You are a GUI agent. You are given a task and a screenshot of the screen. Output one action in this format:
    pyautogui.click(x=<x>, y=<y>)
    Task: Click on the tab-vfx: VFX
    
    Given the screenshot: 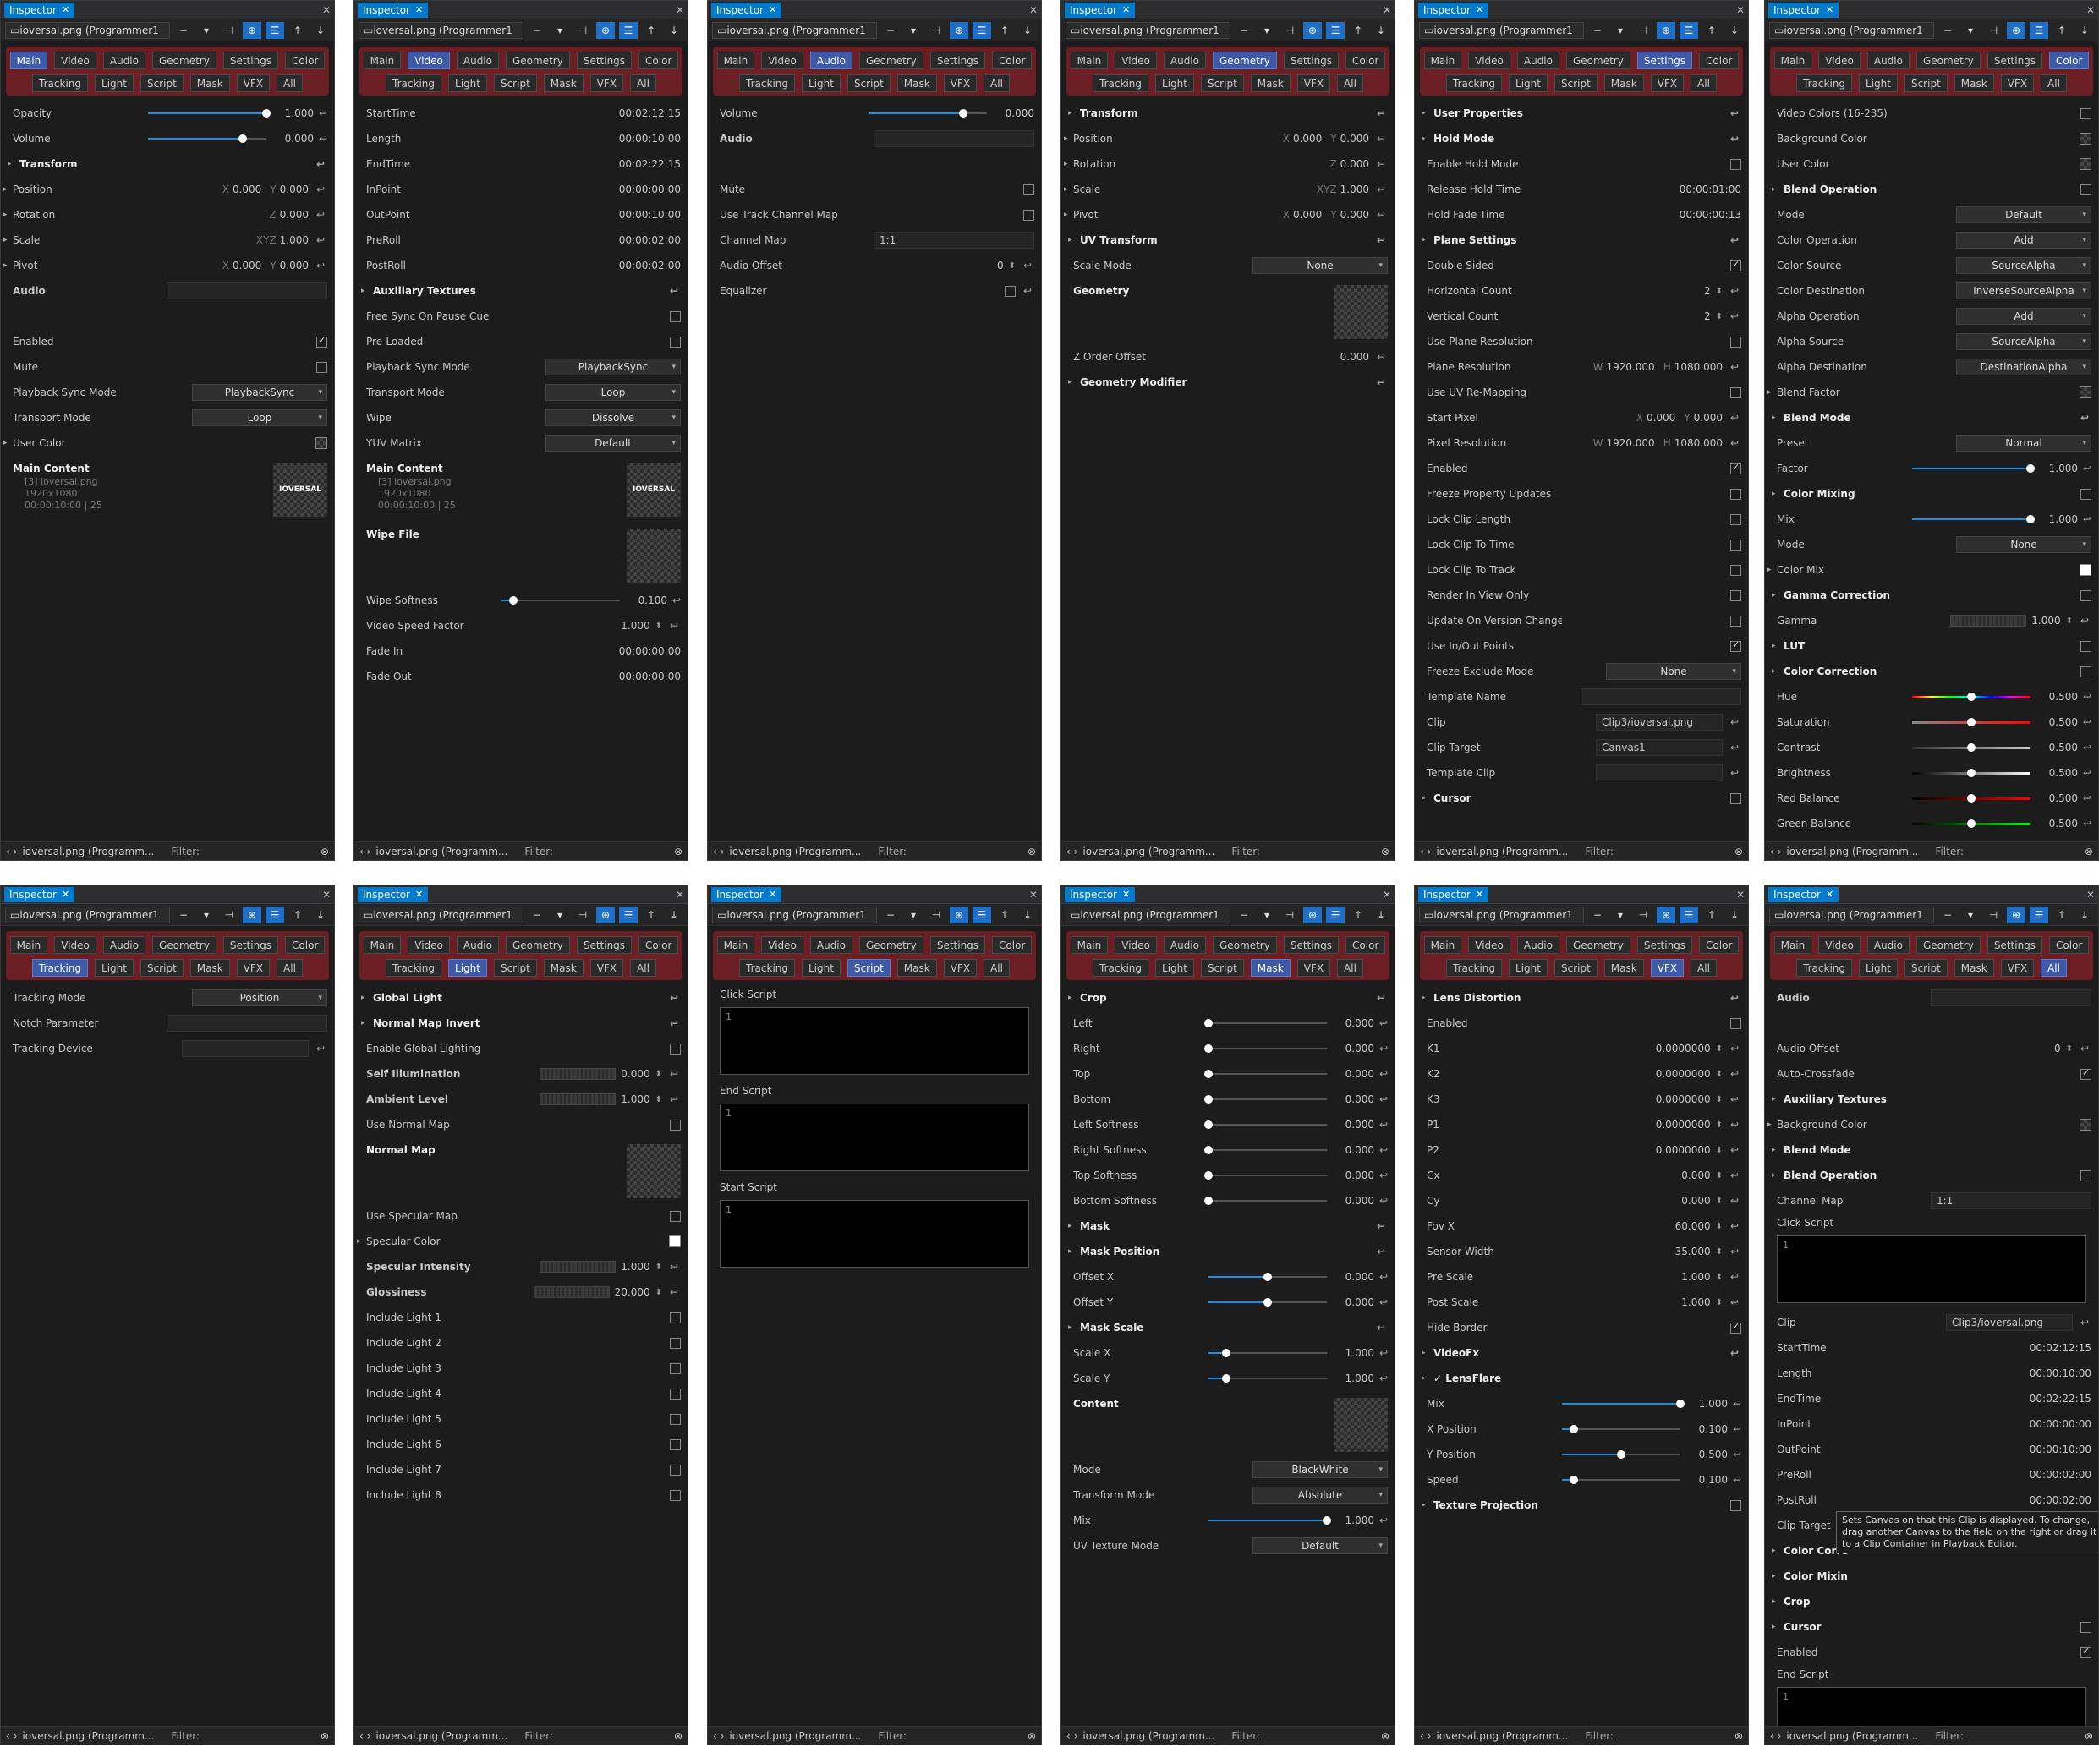 What is the action you would take?
    pyautogui.click(x=960, y=968)
    